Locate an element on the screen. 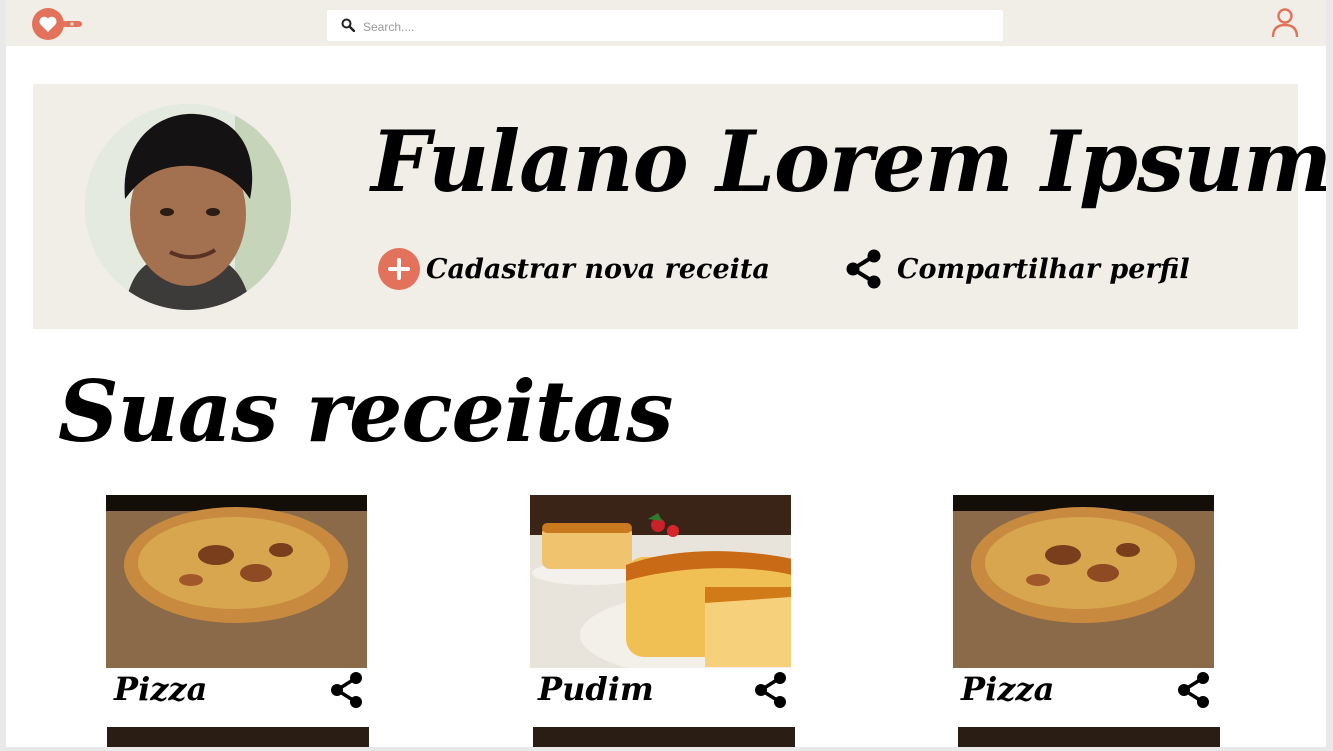 The width and height of the screenshot is (1333, 751). heart-pan-logo-icon is located at coordinates (58, 24).